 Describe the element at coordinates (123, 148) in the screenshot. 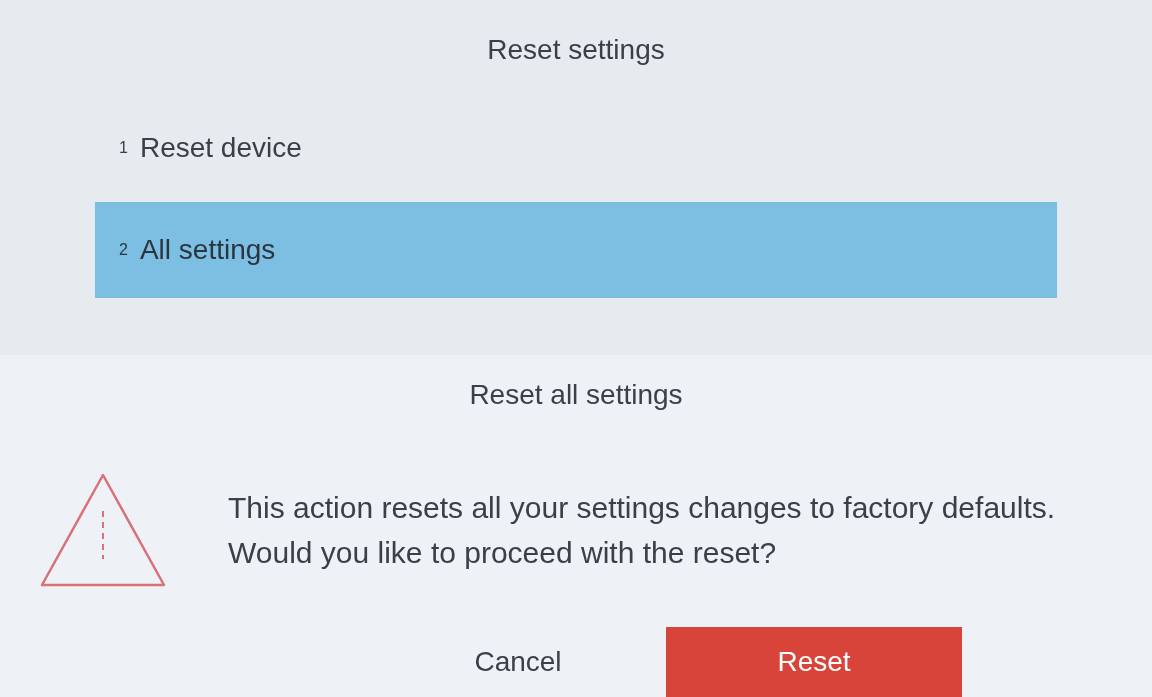

I see `item-number: 1` at that location.